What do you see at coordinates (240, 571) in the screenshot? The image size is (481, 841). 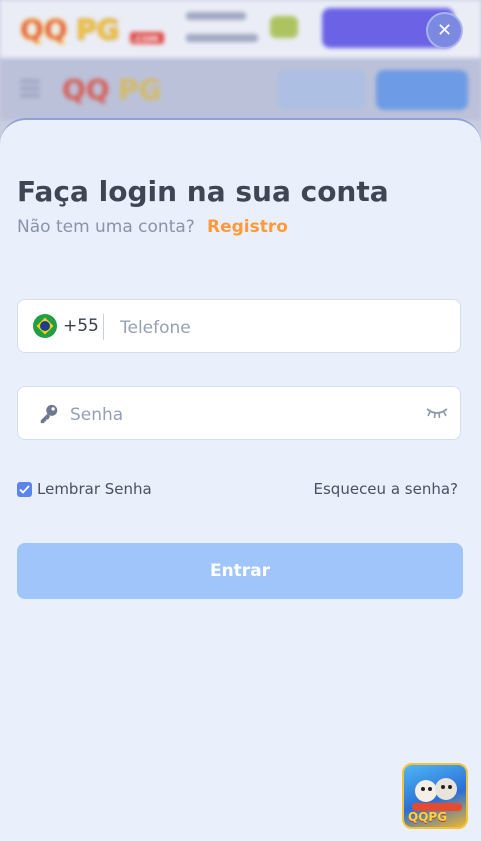 I see `login-button: Entrar` at bounding box center [240, 571].